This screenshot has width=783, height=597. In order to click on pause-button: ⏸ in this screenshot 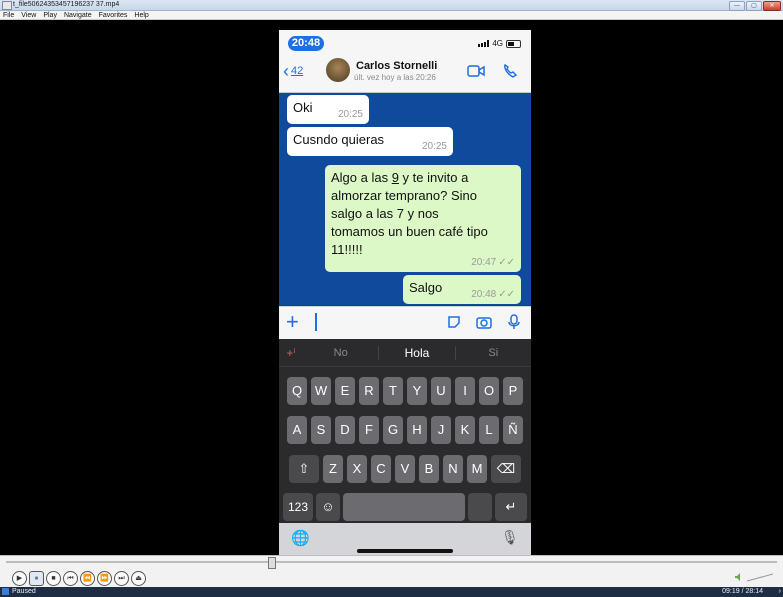, I will do `click(36, 578)`.